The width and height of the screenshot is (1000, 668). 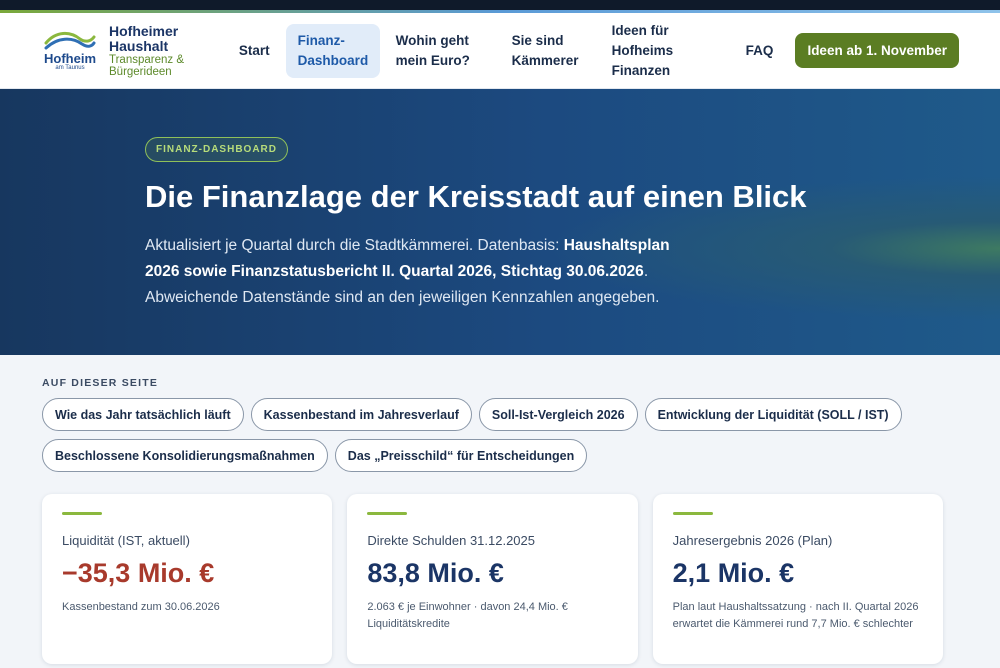 I want to click on logo-sub: am Taunus, so click(x=70, y=68).